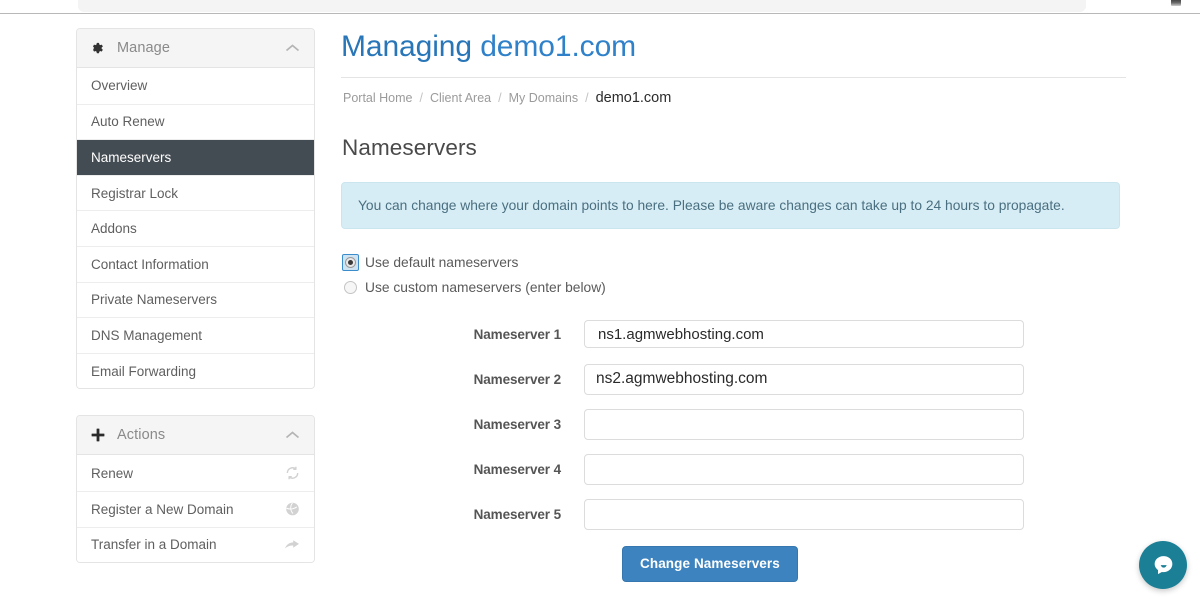 This screenshot has height=600, width=1200. Describe the element at coordinates (195, 473) in the screenshot. I see `sidebar-item-renew: Renew` at that location.